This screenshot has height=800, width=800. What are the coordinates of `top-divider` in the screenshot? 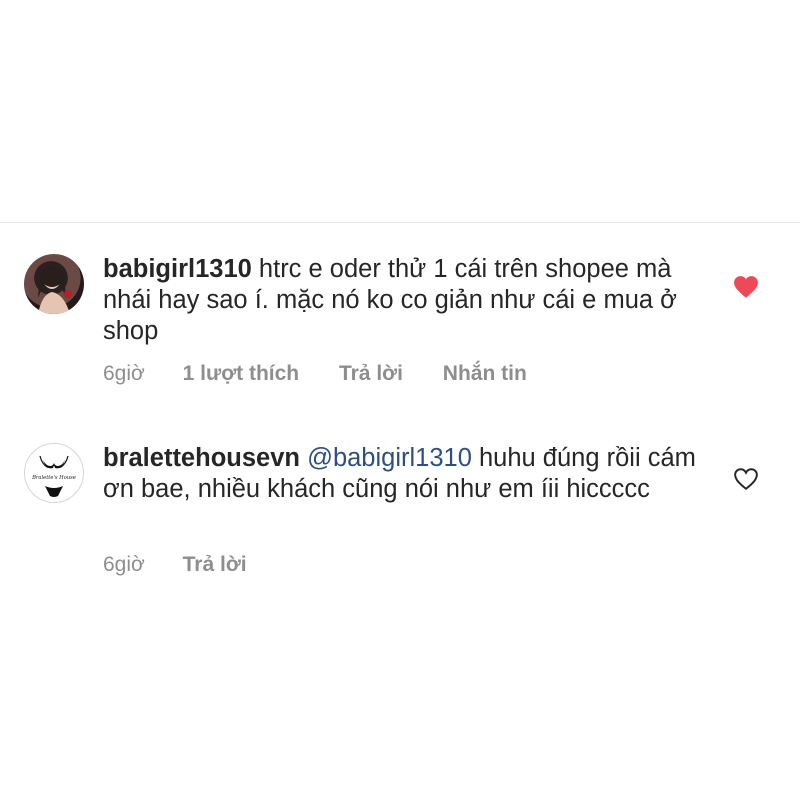 It's located at (400, 222).